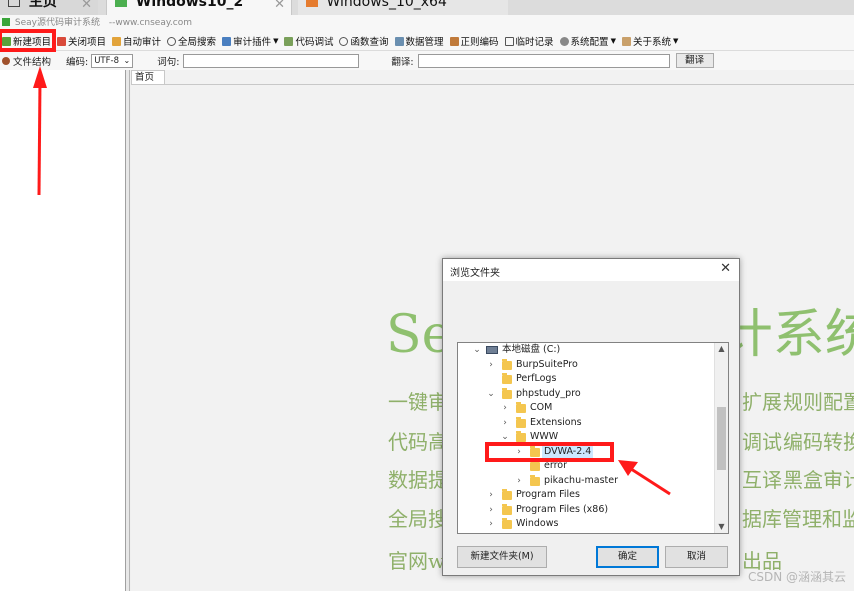 This screenshot has height=591, width=854. I want to click on tree-scrollbar: ▲ ▼, so click(721, 438).